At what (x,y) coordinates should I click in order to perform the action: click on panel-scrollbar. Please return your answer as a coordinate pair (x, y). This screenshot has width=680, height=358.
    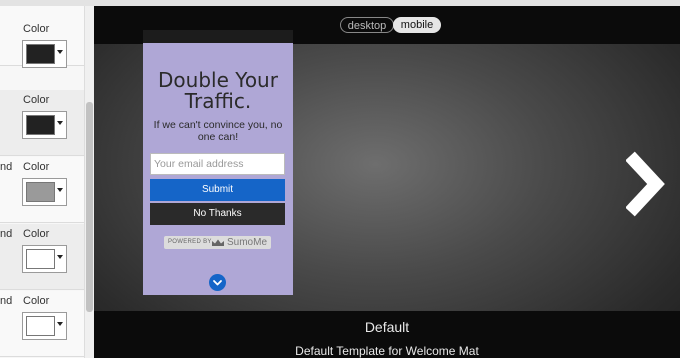
    Looking at the image, I should click on (89, 182).